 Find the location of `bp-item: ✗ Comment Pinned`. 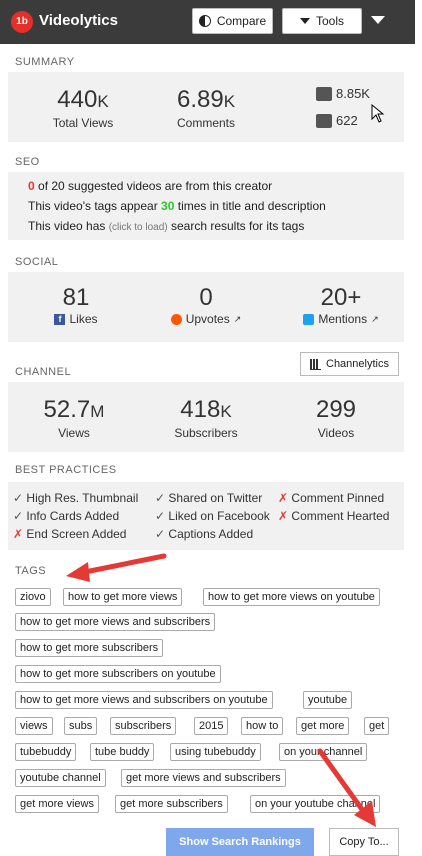

bp-item: ✗ Comment Pinned is located at coordinates (331, 498).